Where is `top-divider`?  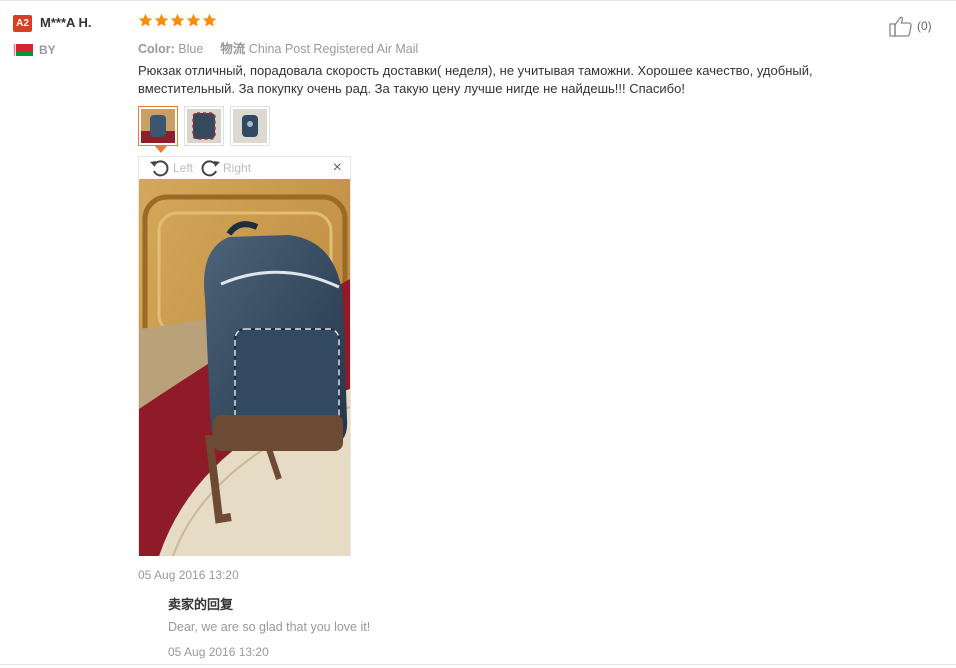
top-divider is located at coordinates (478, 0).